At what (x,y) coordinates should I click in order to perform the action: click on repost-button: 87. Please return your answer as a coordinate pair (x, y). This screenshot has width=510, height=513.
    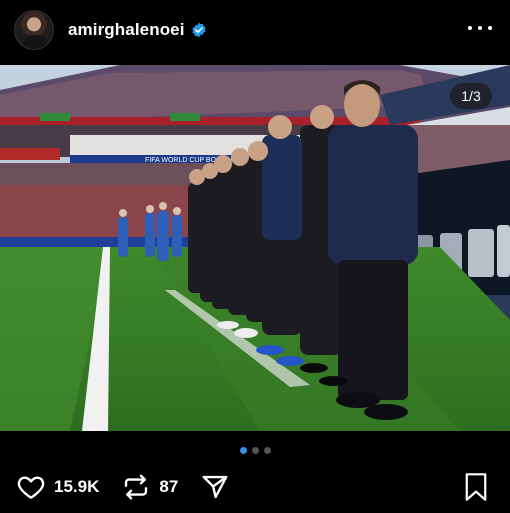
    Looking at the image, I should click on (149, 487).